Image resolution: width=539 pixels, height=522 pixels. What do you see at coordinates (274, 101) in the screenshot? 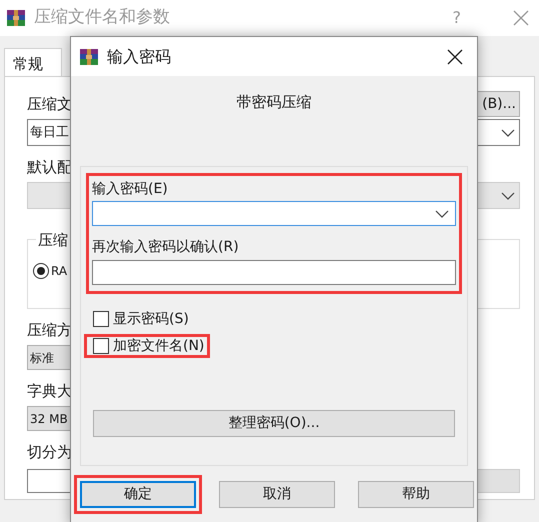
I see `dialog-heading: 带密码压缩` at bounding box center [274, 101].